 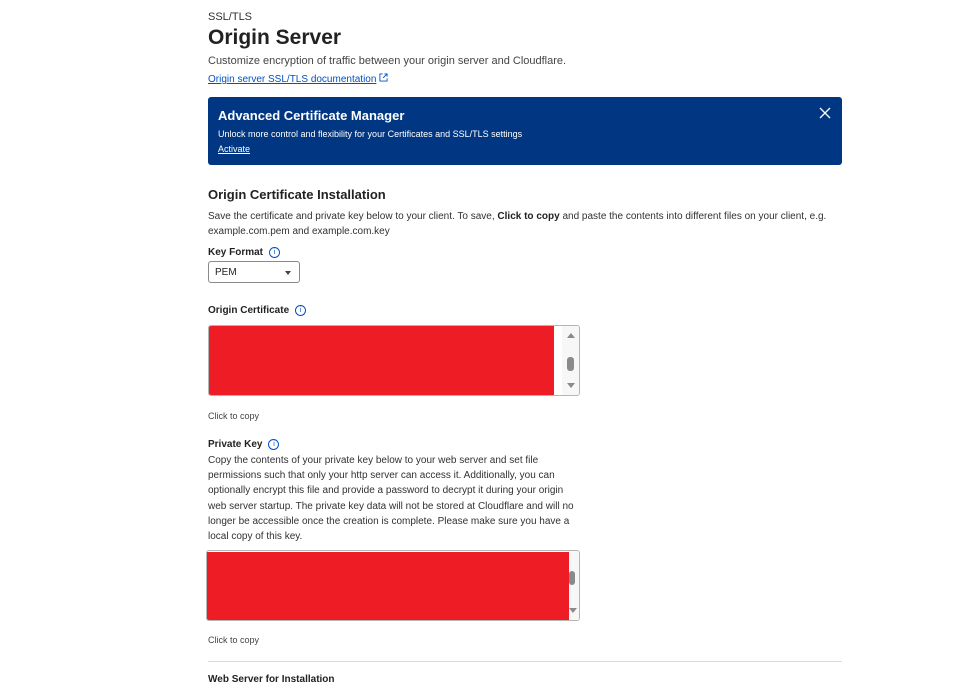 What do you see at coordinates (257, 310) in the screenshot?
I see `origin-certificate-label: Origin Certificate i` at bounding box center [257, 310].